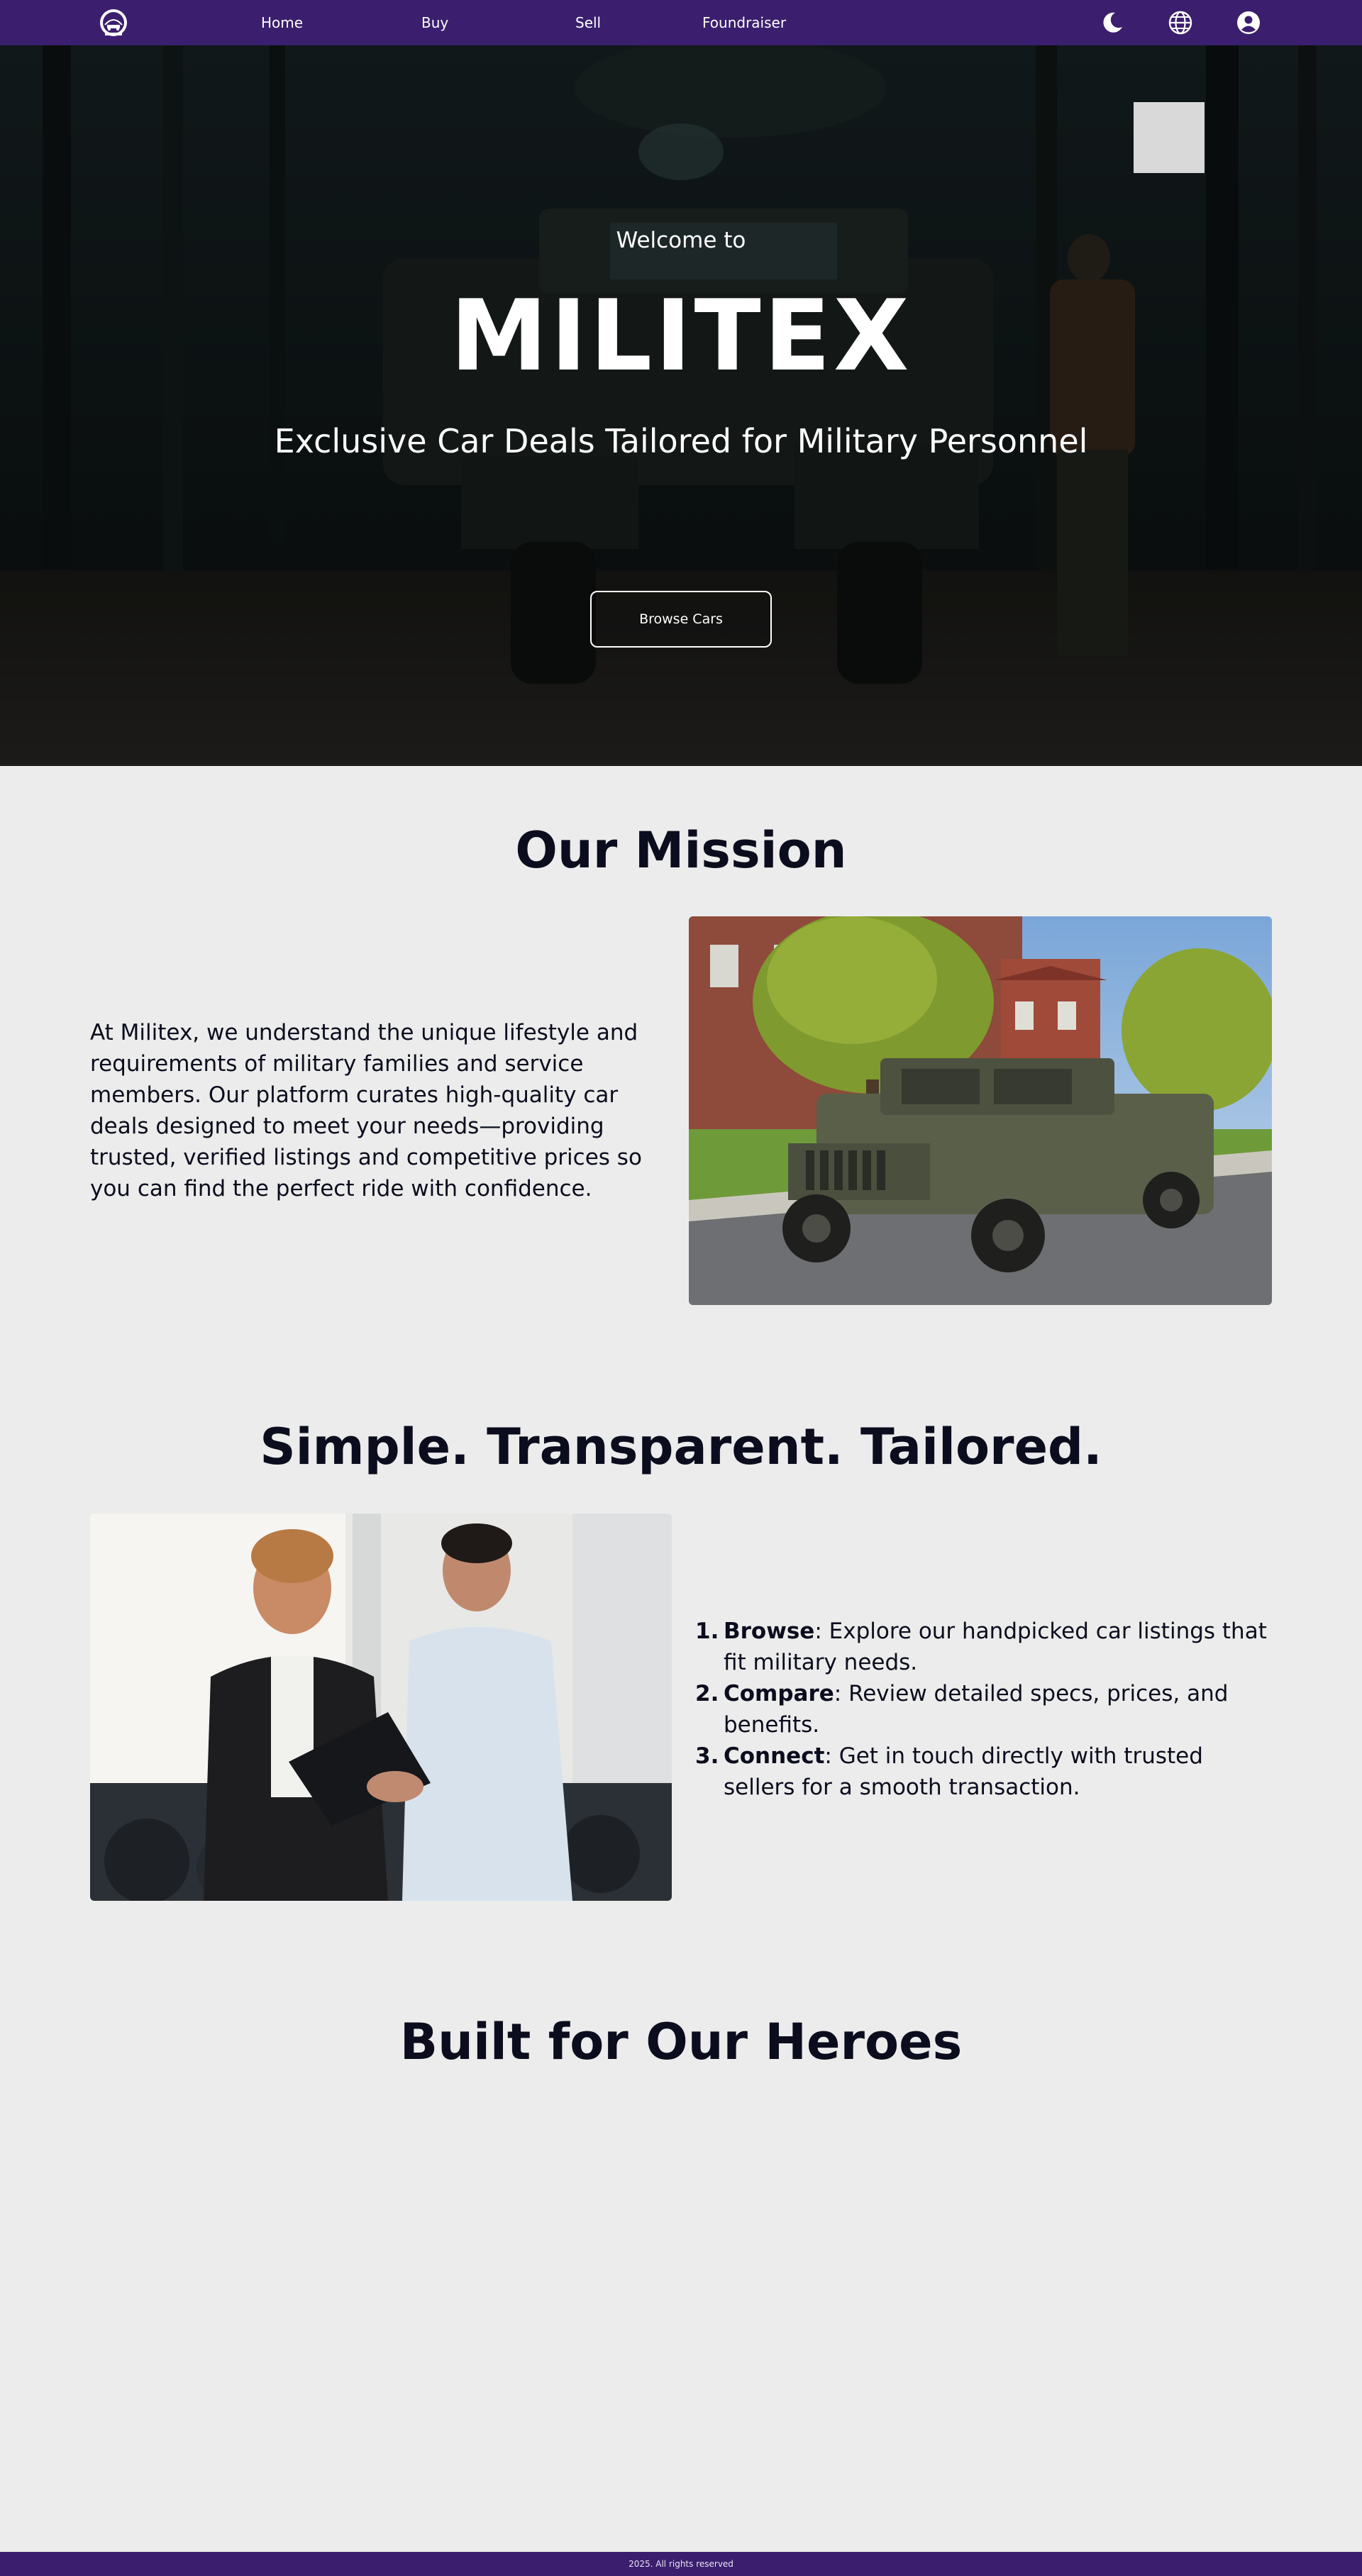  I want to click on nav-link-buy: Buy, so click(434, 22).